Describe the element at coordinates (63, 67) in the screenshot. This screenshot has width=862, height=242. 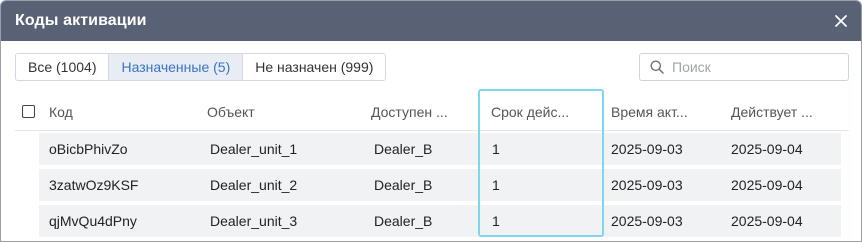
I see `tab-all: Все (1004)` at that location.